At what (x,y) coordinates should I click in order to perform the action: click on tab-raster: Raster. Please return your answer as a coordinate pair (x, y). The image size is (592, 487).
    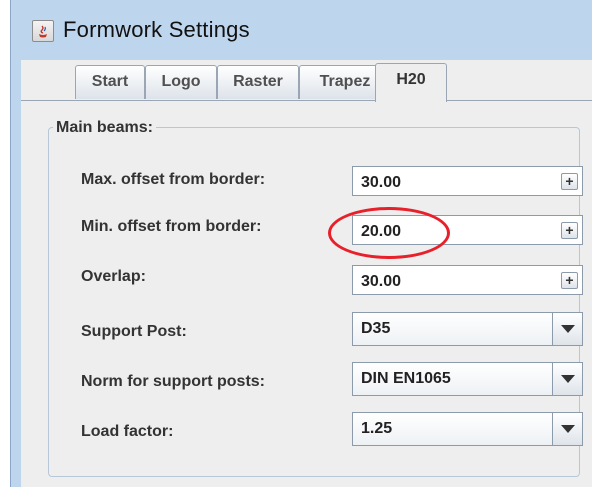
    Looking at the image, I should click on (258, 82).